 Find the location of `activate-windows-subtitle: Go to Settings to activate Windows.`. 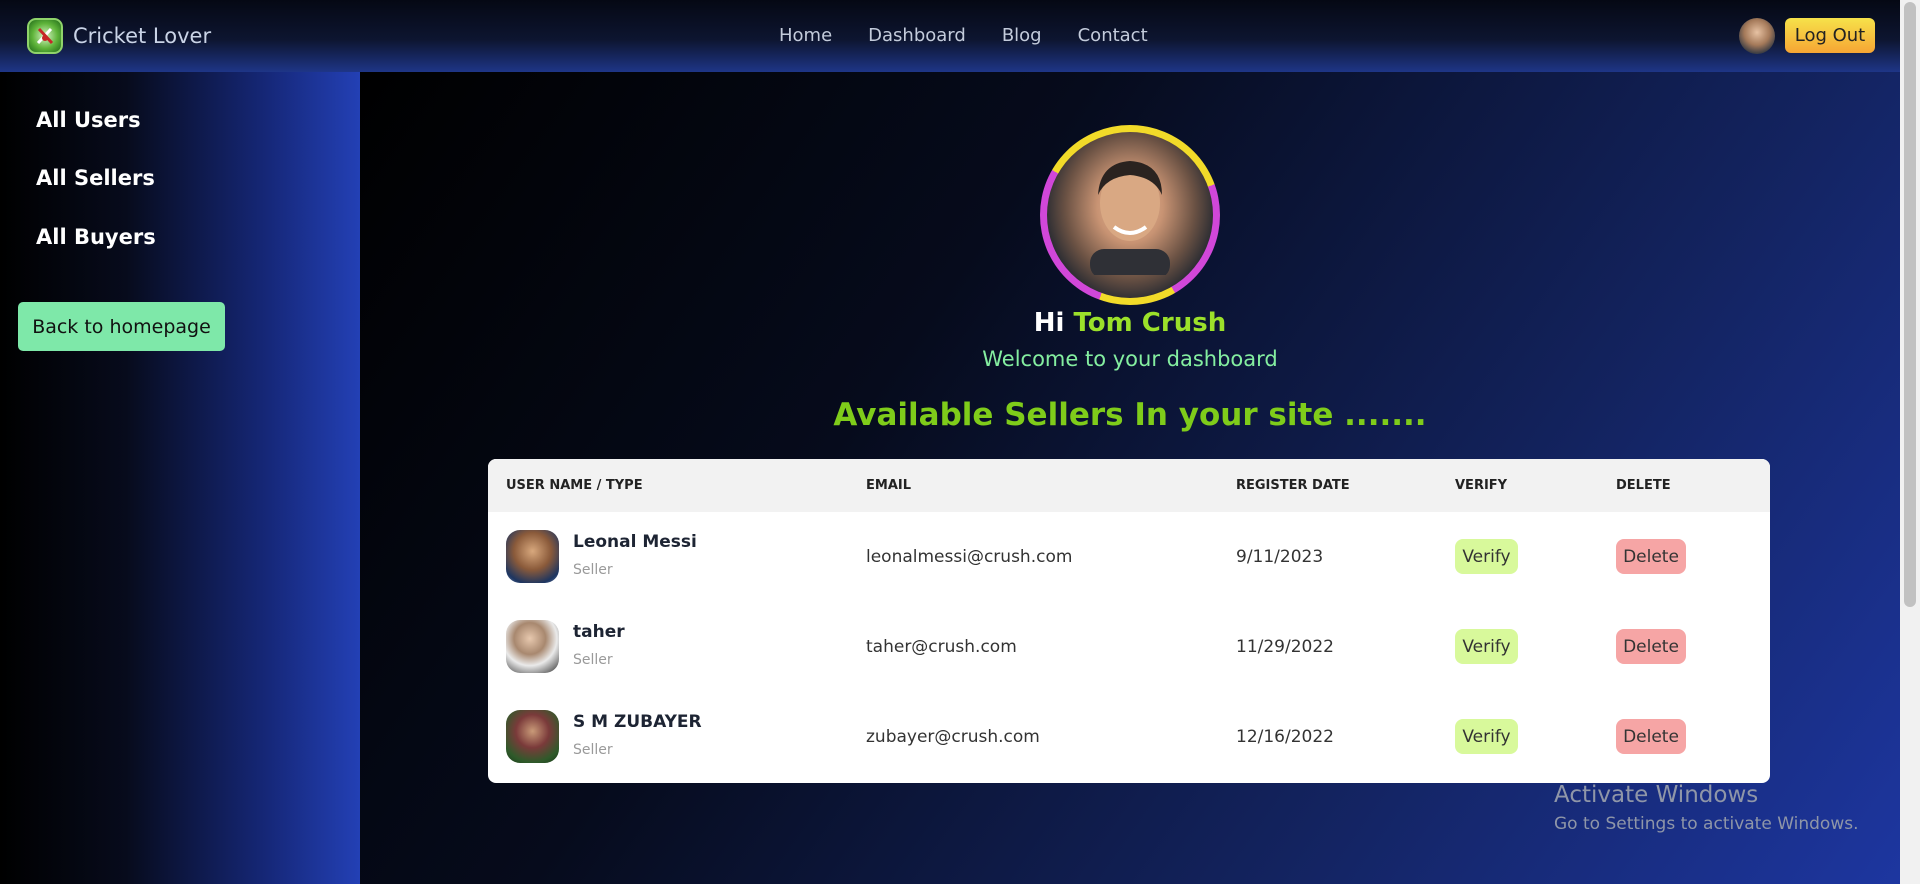

activate-windows-subtitle: Go to Settings to activate Windows. is located at coordinates (1706, 824).